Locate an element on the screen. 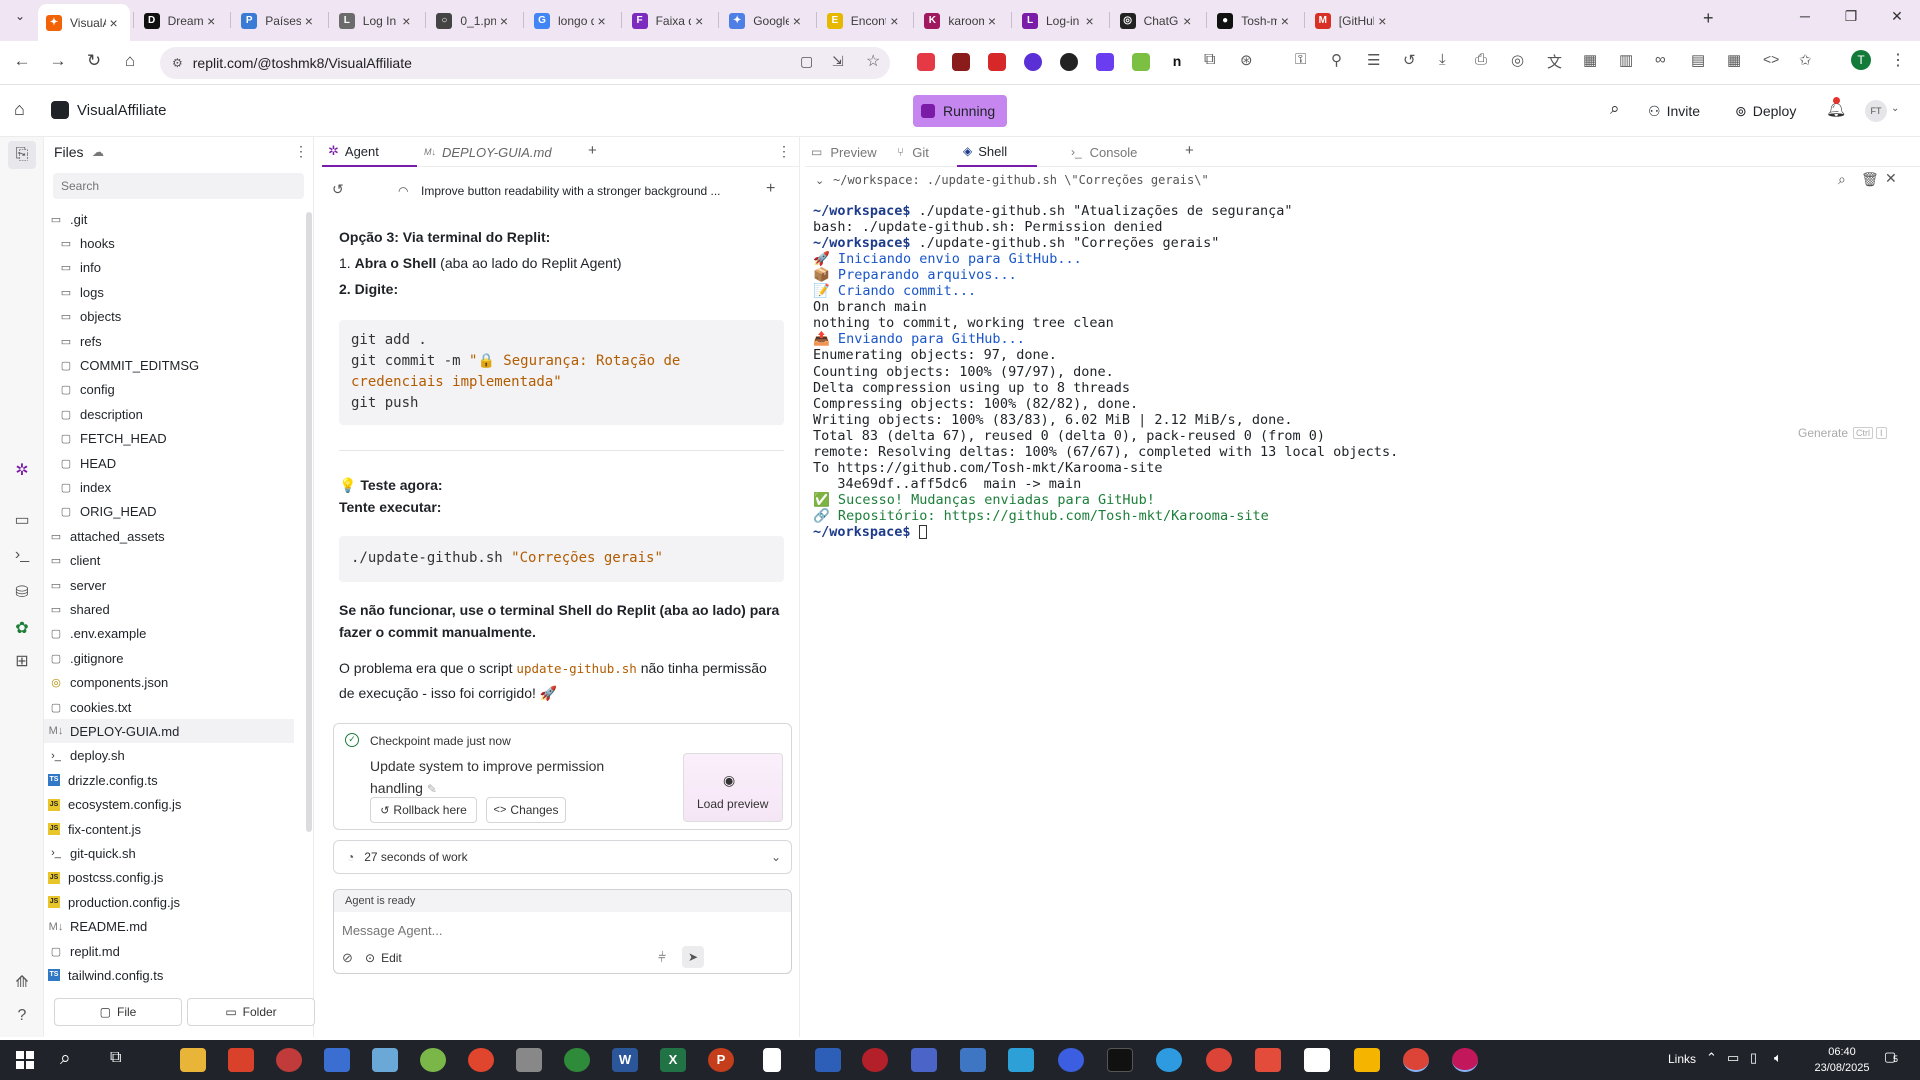  back-icon: ← is located at coordinates (22, 61).